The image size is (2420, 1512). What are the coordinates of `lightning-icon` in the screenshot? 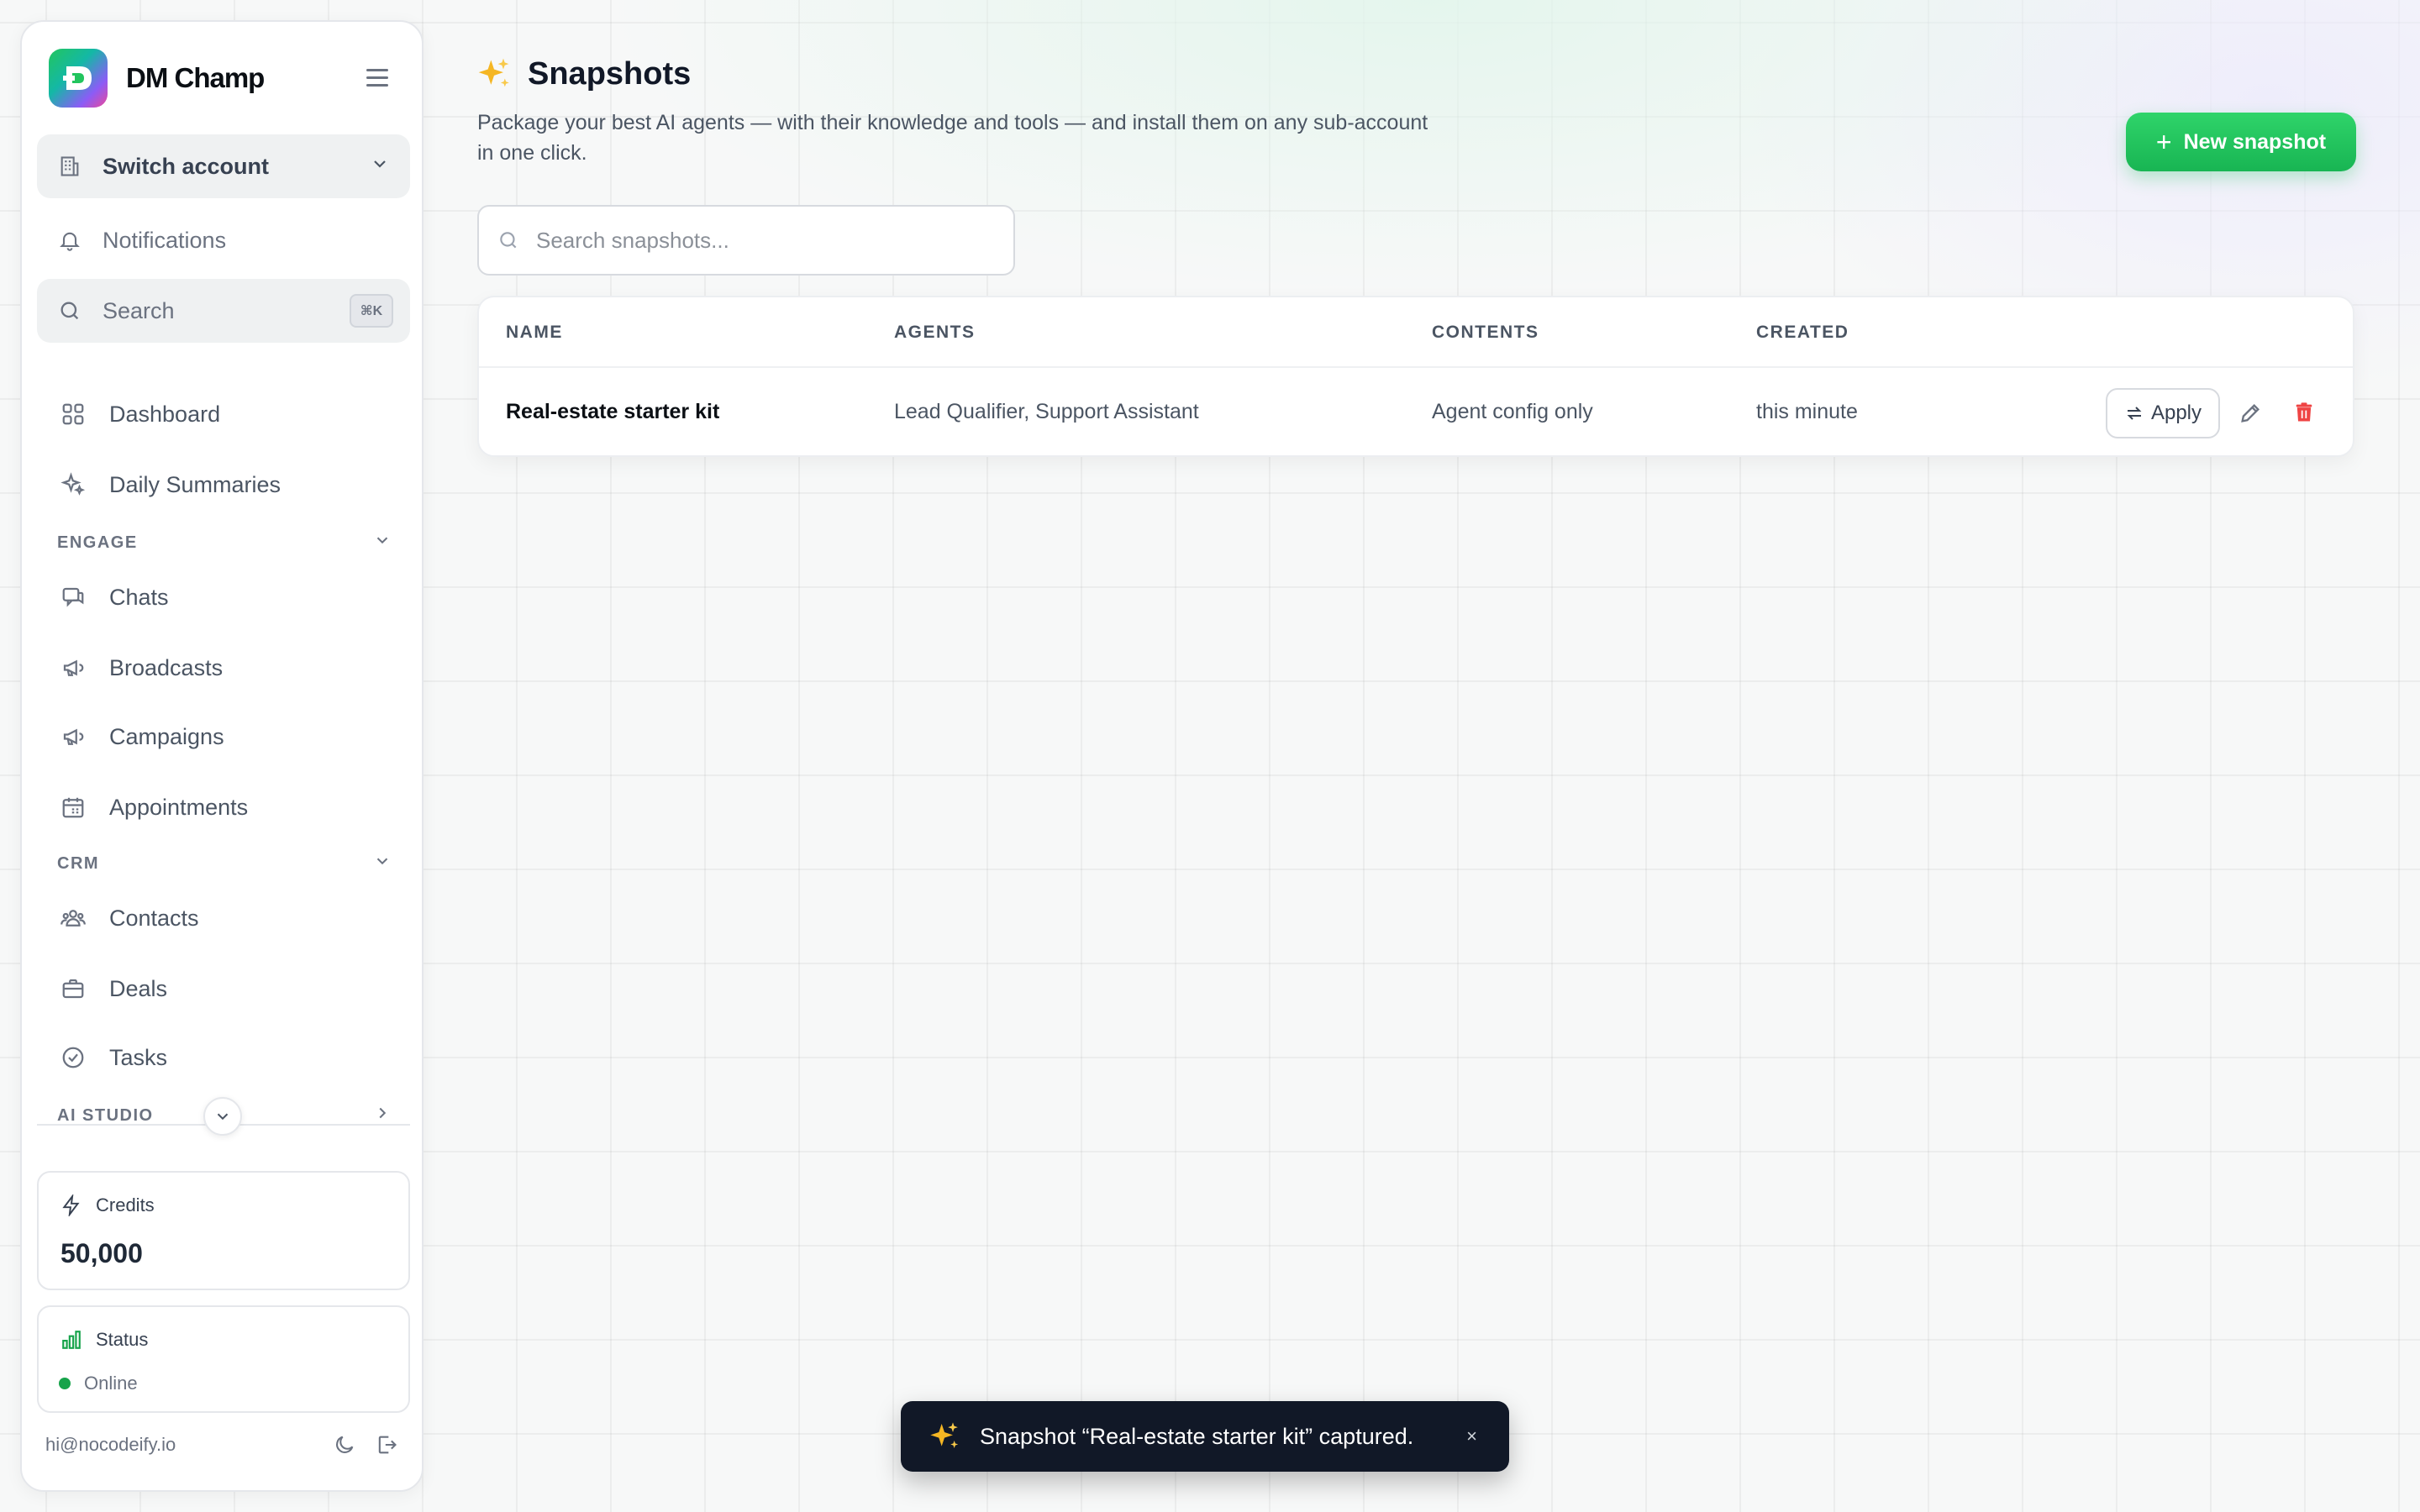 It's located at (71, 1205).